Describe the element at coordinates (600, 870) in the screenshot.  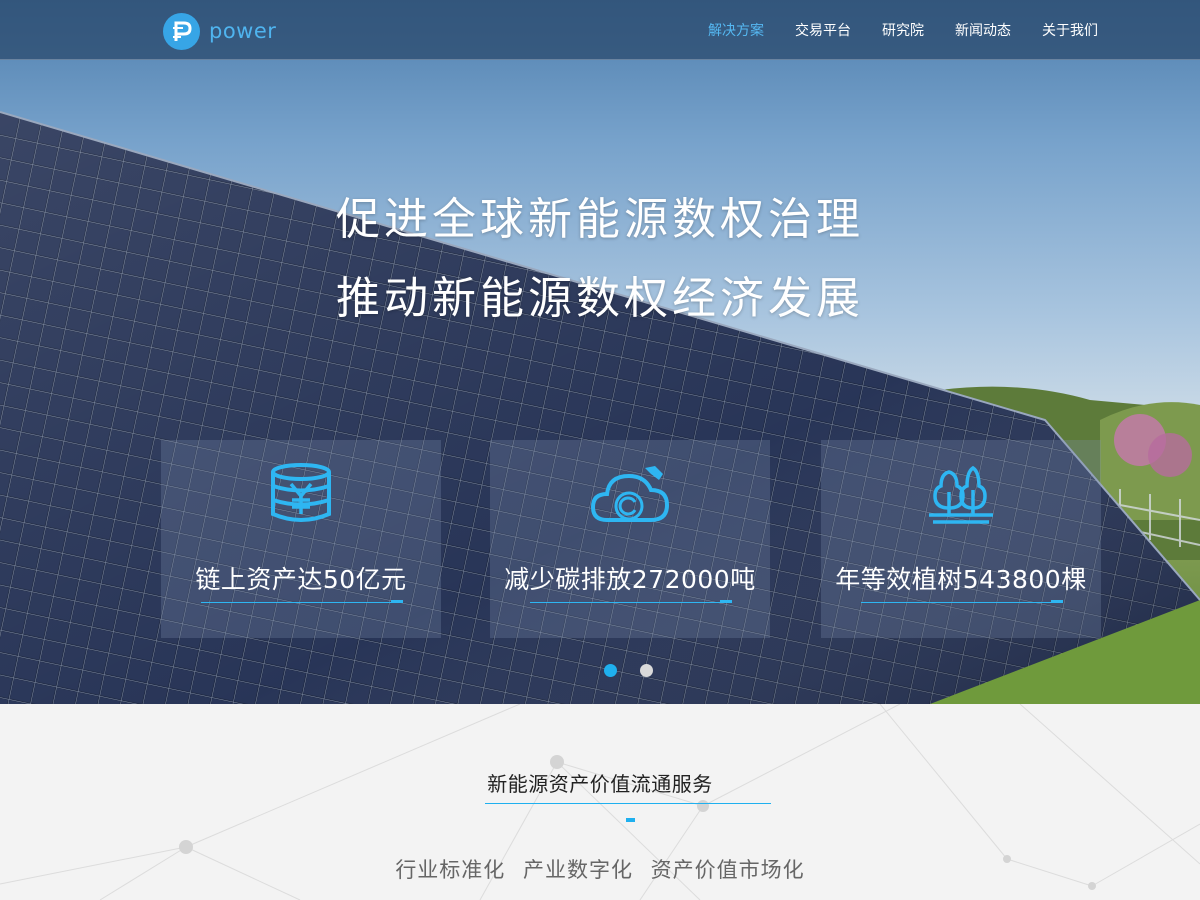
I see `services-subtitle: 行业标准化 产业数字化 资产价值市场化` at that location.